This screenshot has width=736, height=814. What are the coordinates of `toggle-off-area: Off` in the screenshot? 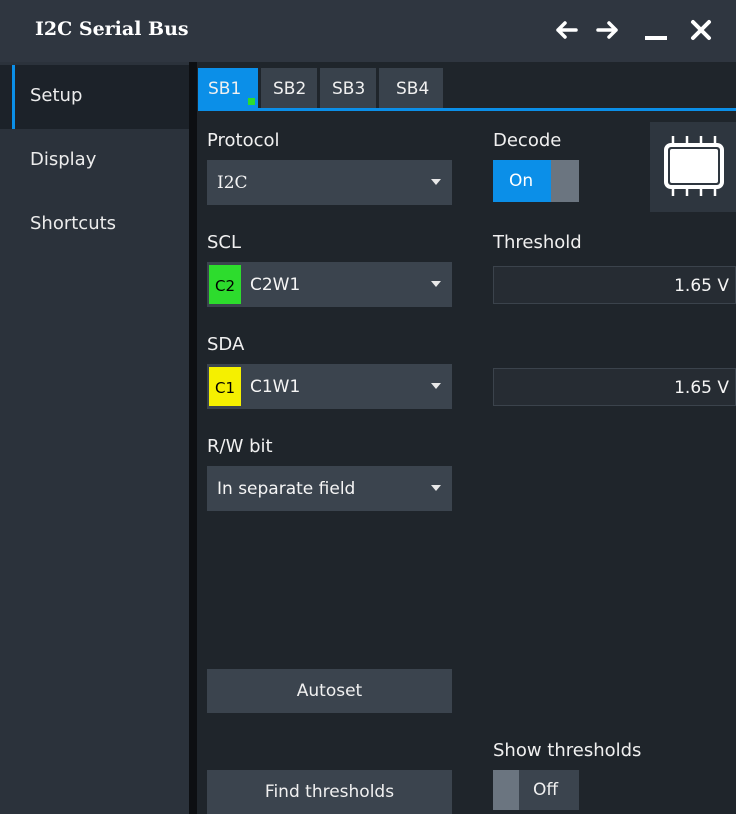 It's located at (549, 790).